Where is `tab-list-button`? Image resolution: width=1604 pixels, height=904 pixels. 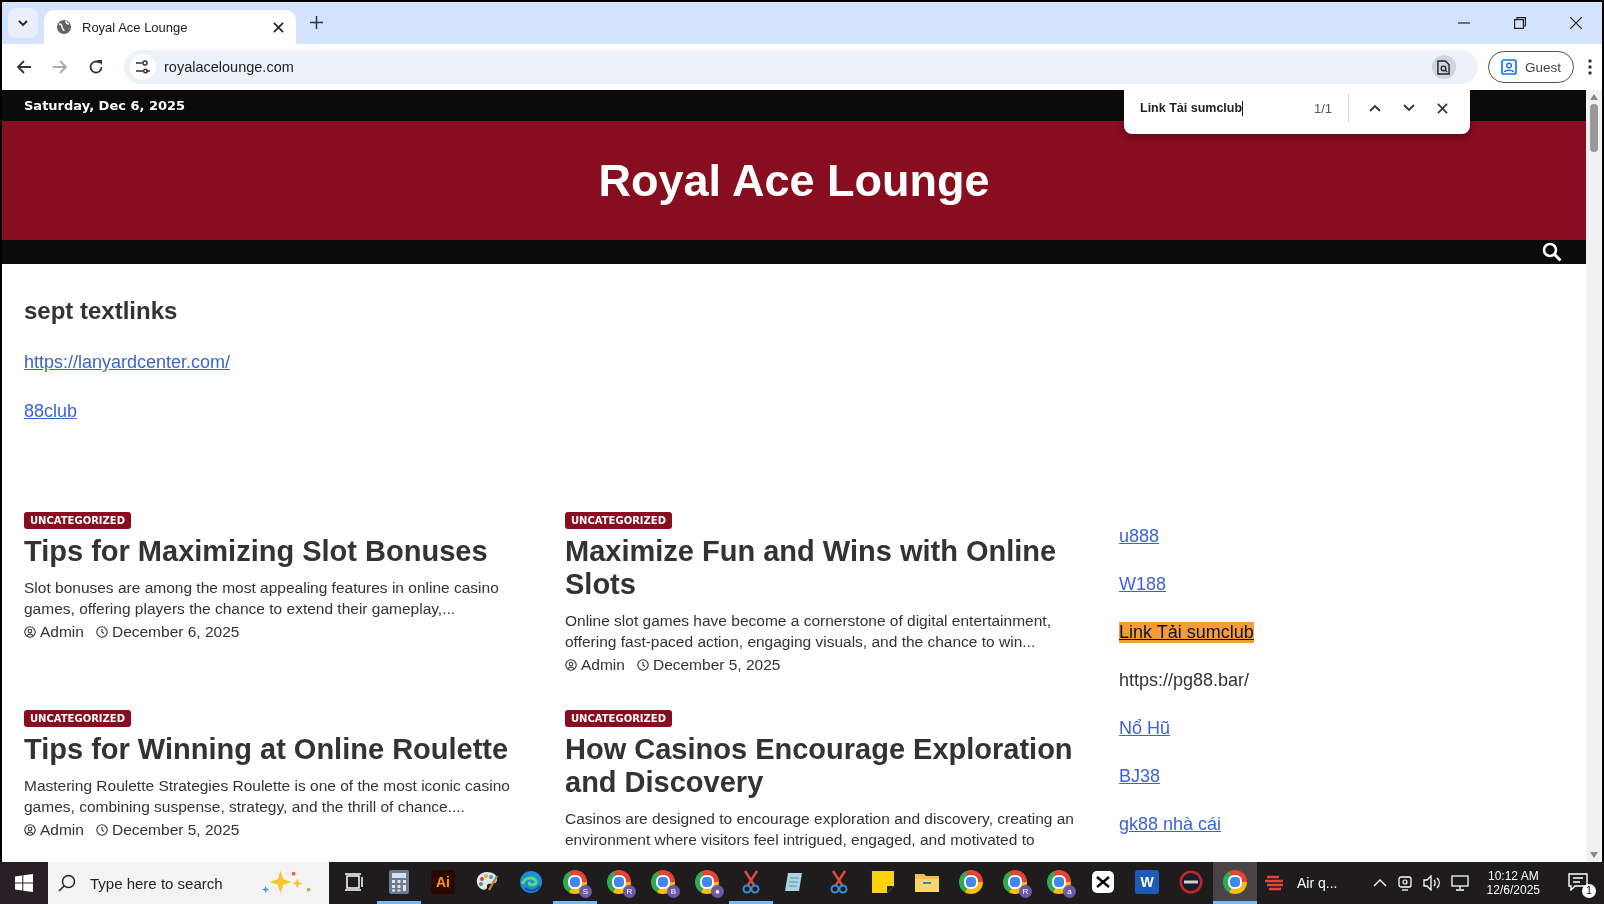 tab-list-button is located at coordinates (23, 23).